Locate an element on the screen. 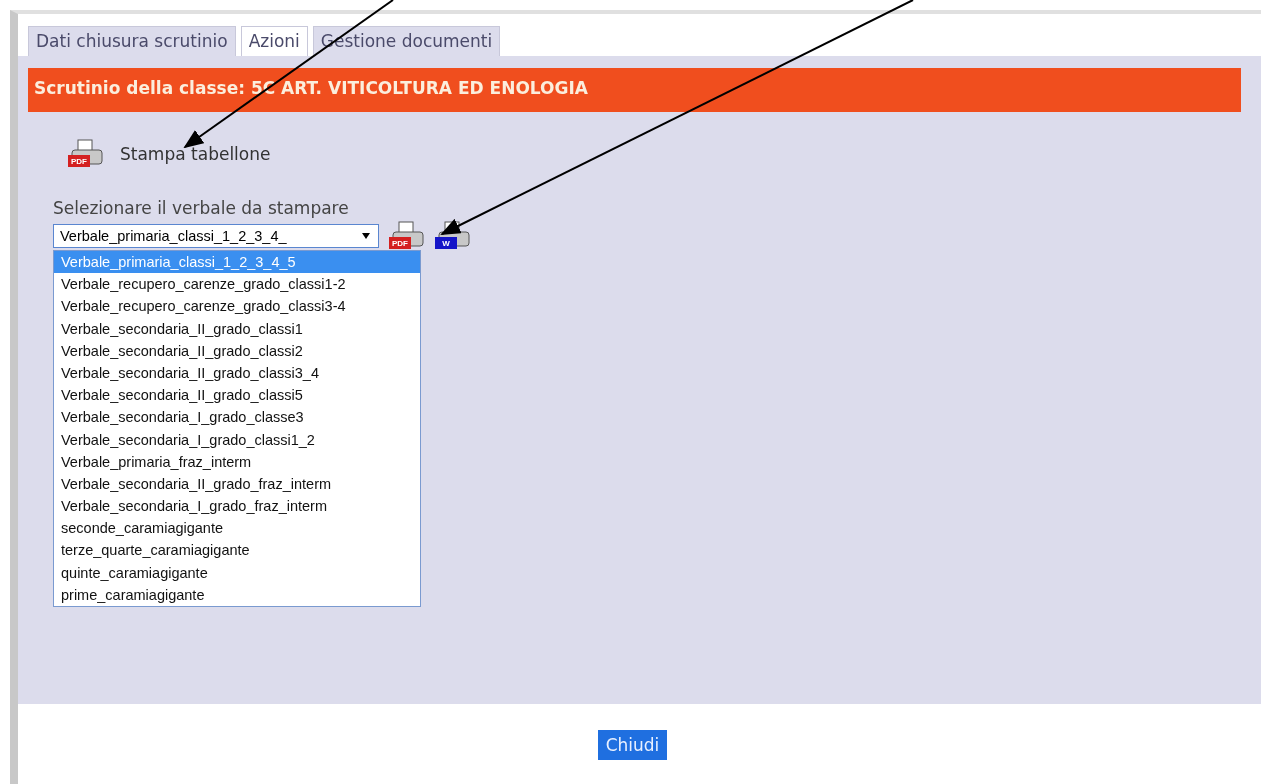 The image size is (1261, 784). dropdown-option: Verbale_secondaria_I_grado_classe3 is located at coordinates (237, 417).